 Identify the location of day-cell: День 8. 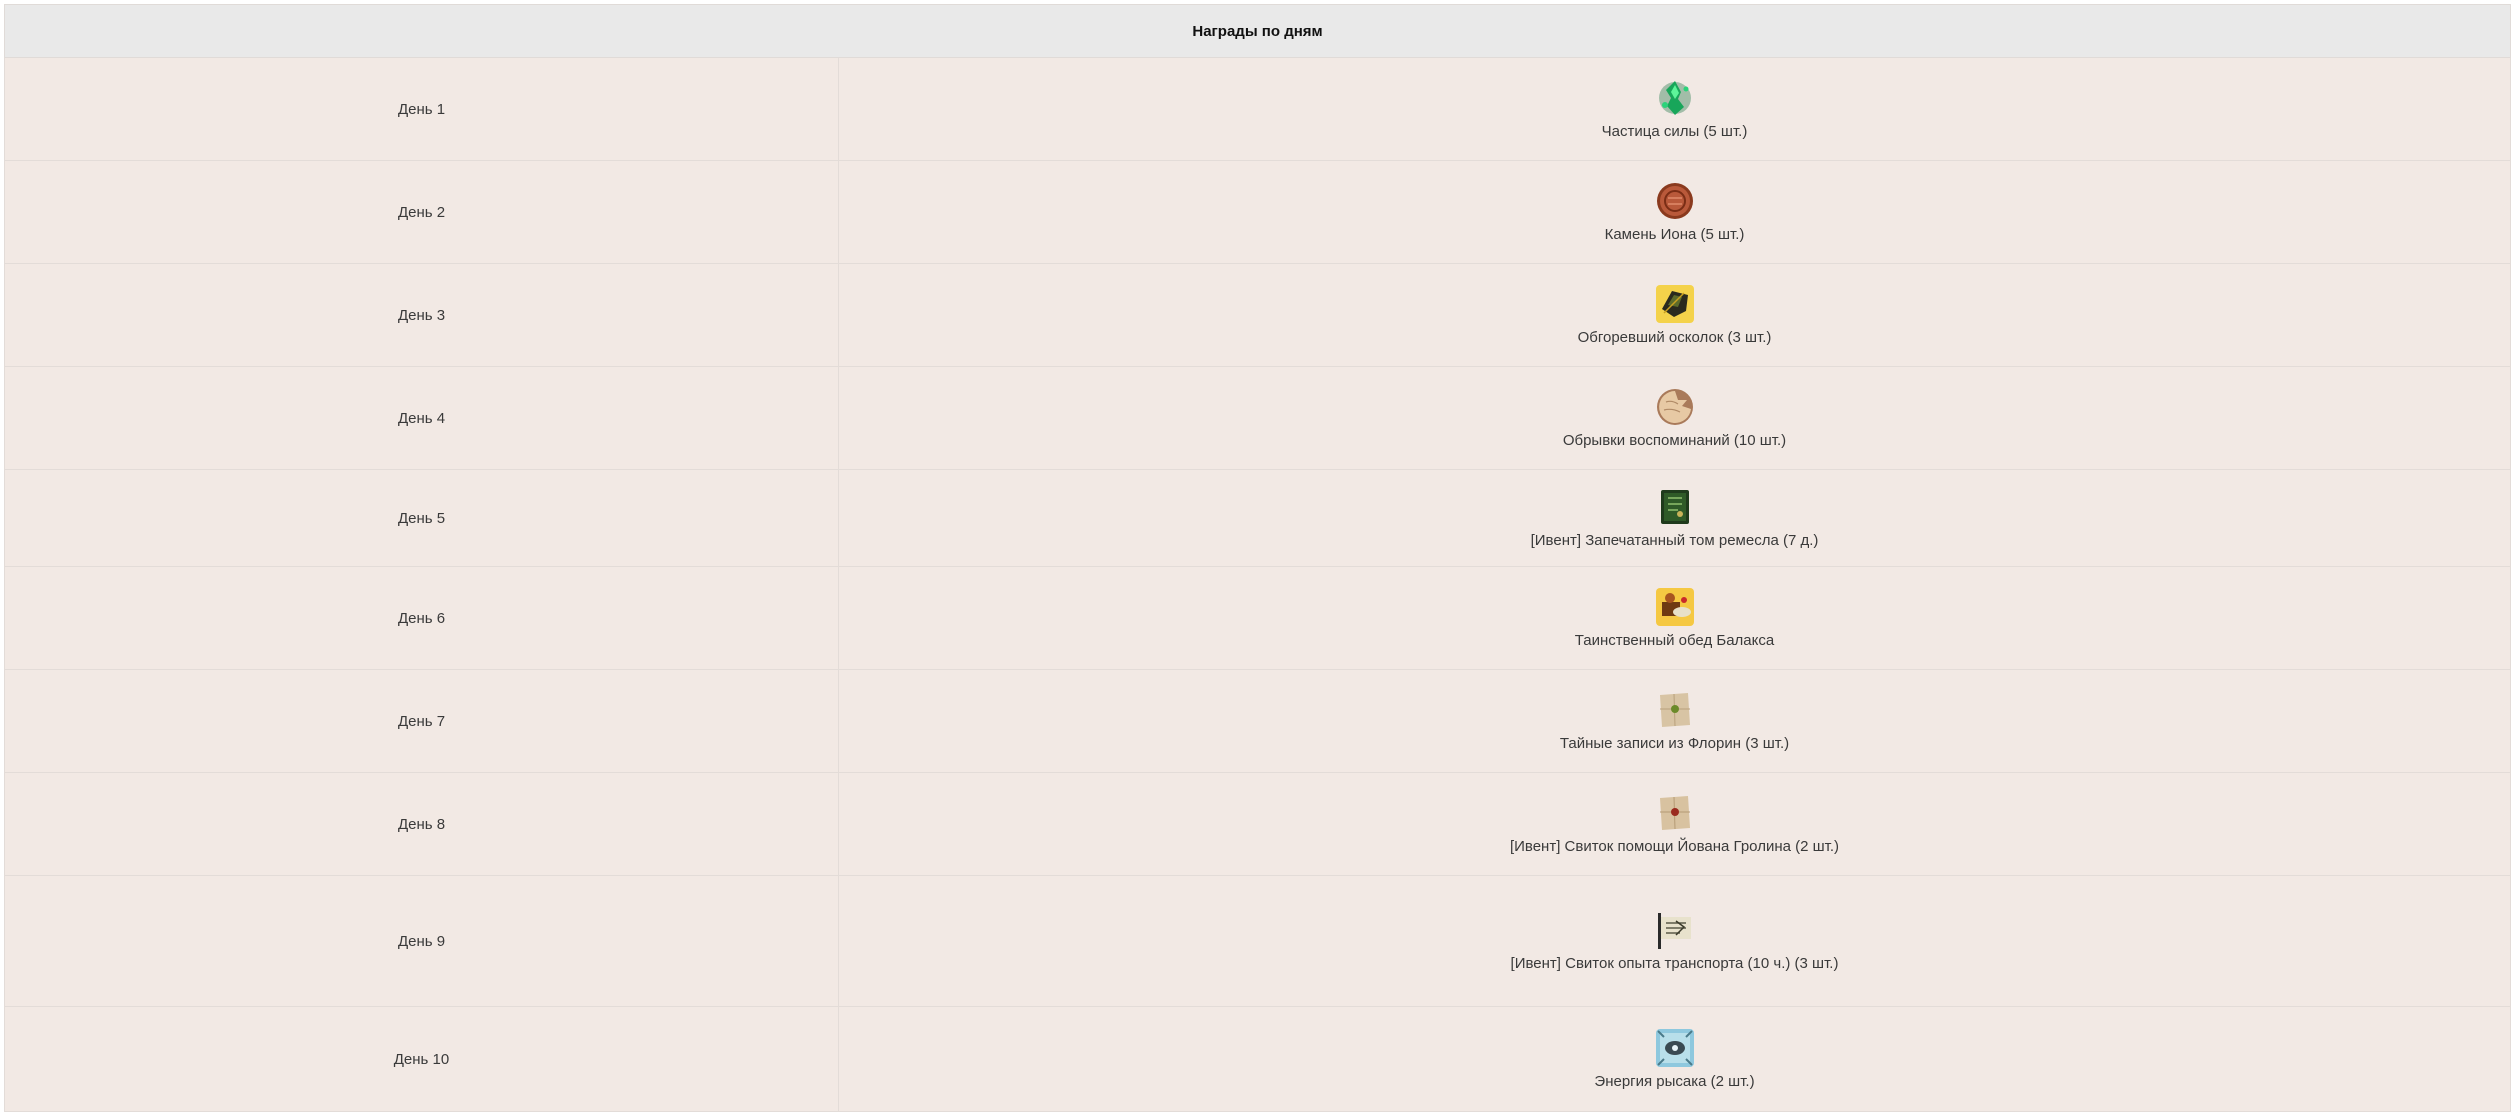
(421, 824).